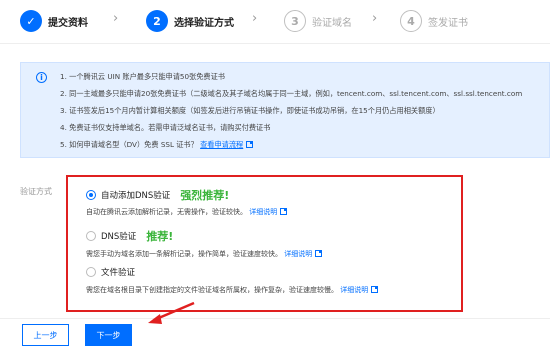 This screenshot has height=353, width=550. What do you see at coordinates (45, 335) in the screenshot?
I see `prev-button: 上一步` at bounding box center [45, 335].